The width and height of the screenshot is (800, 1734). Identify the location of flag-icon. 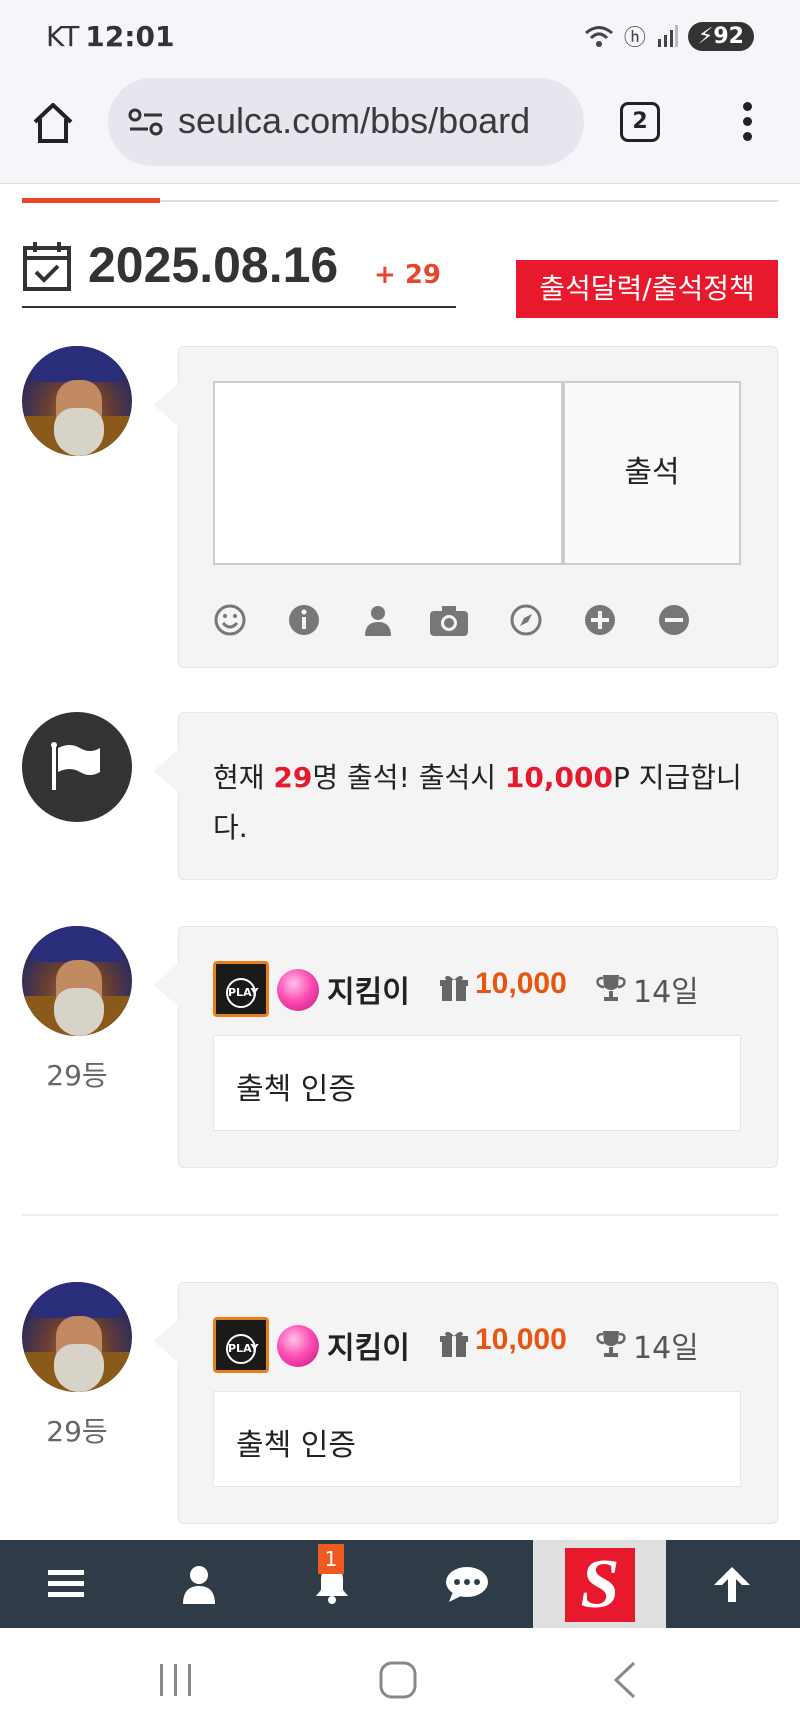
(75, 766).